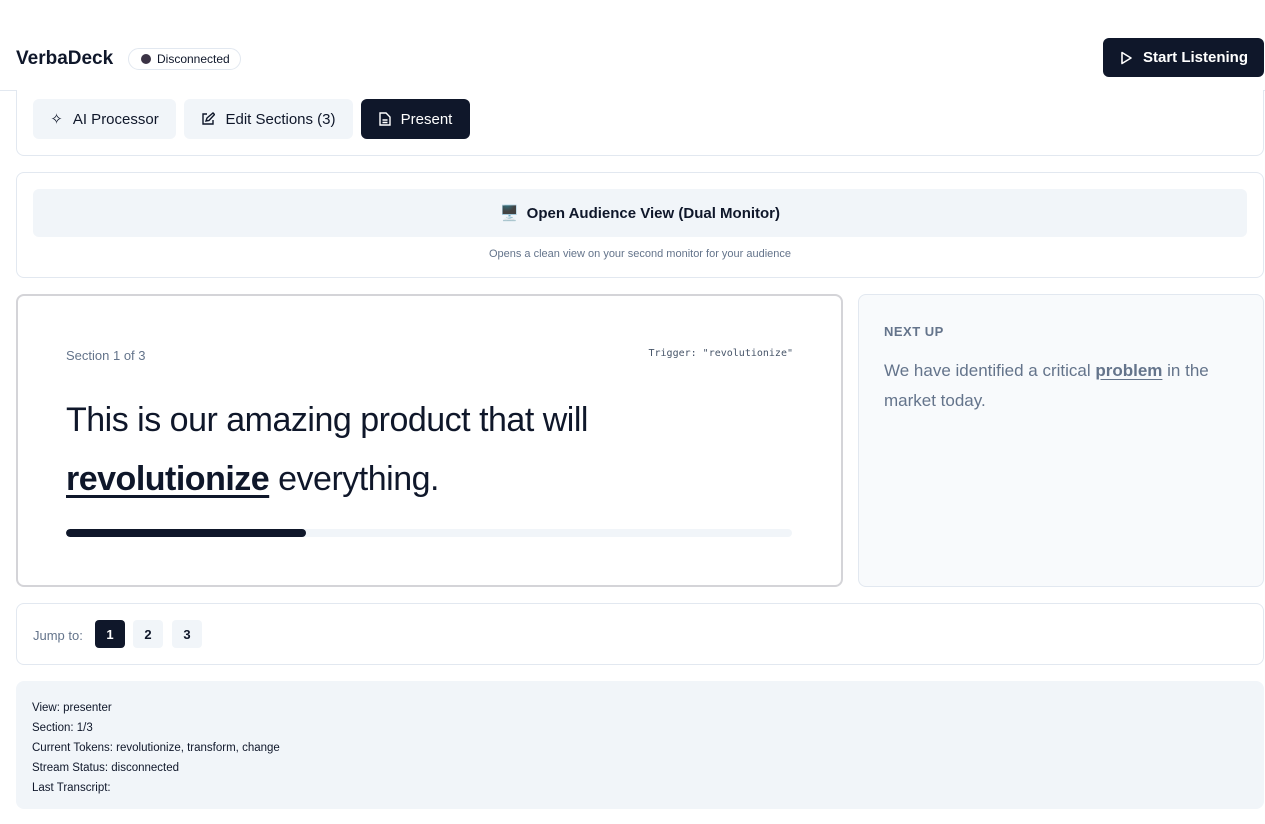 This screenshot has height=824, width=1265. Describe the element at coordinates (384, 119) in the screenshot. I see `document-icon` at that location.